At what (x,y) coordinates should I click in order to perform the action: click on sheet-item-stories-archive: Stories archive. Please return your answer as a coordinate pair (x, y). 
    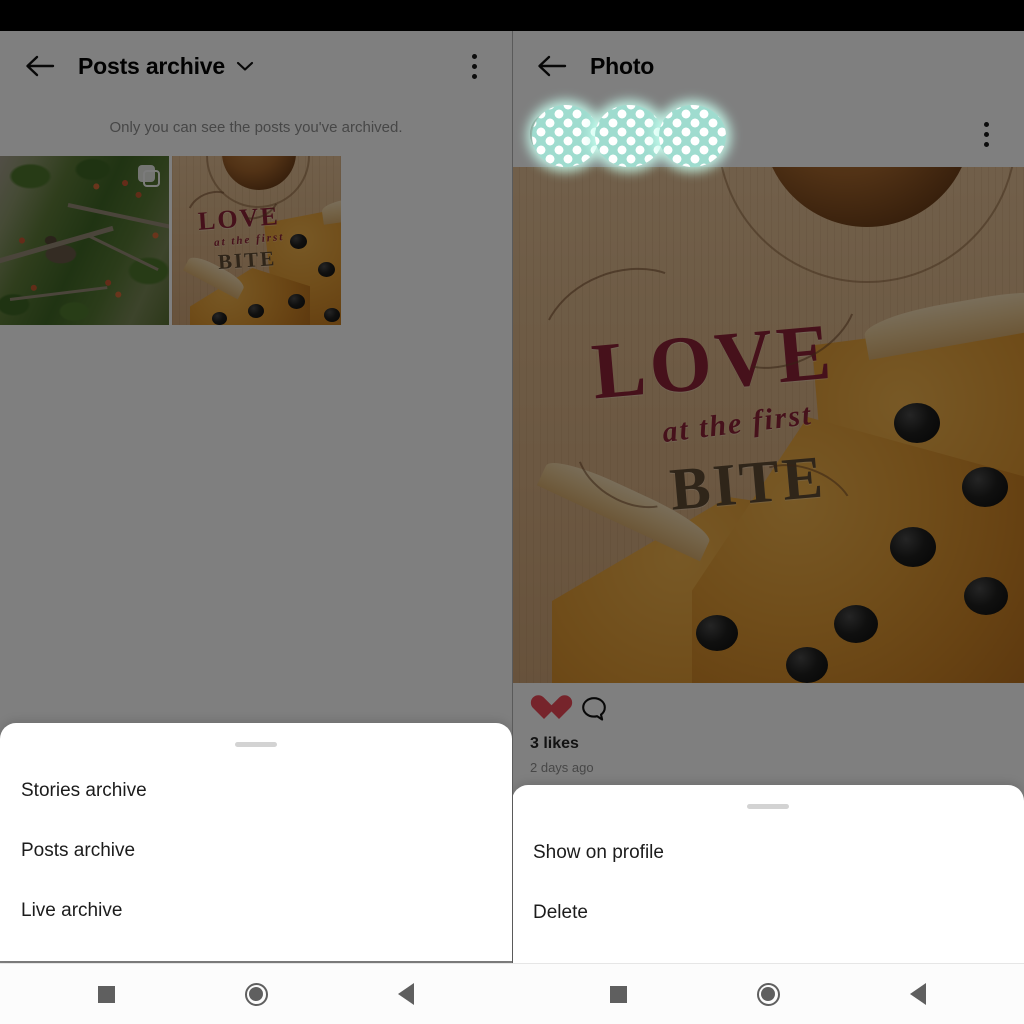
    Looking at the image, I should click on (256, 791).